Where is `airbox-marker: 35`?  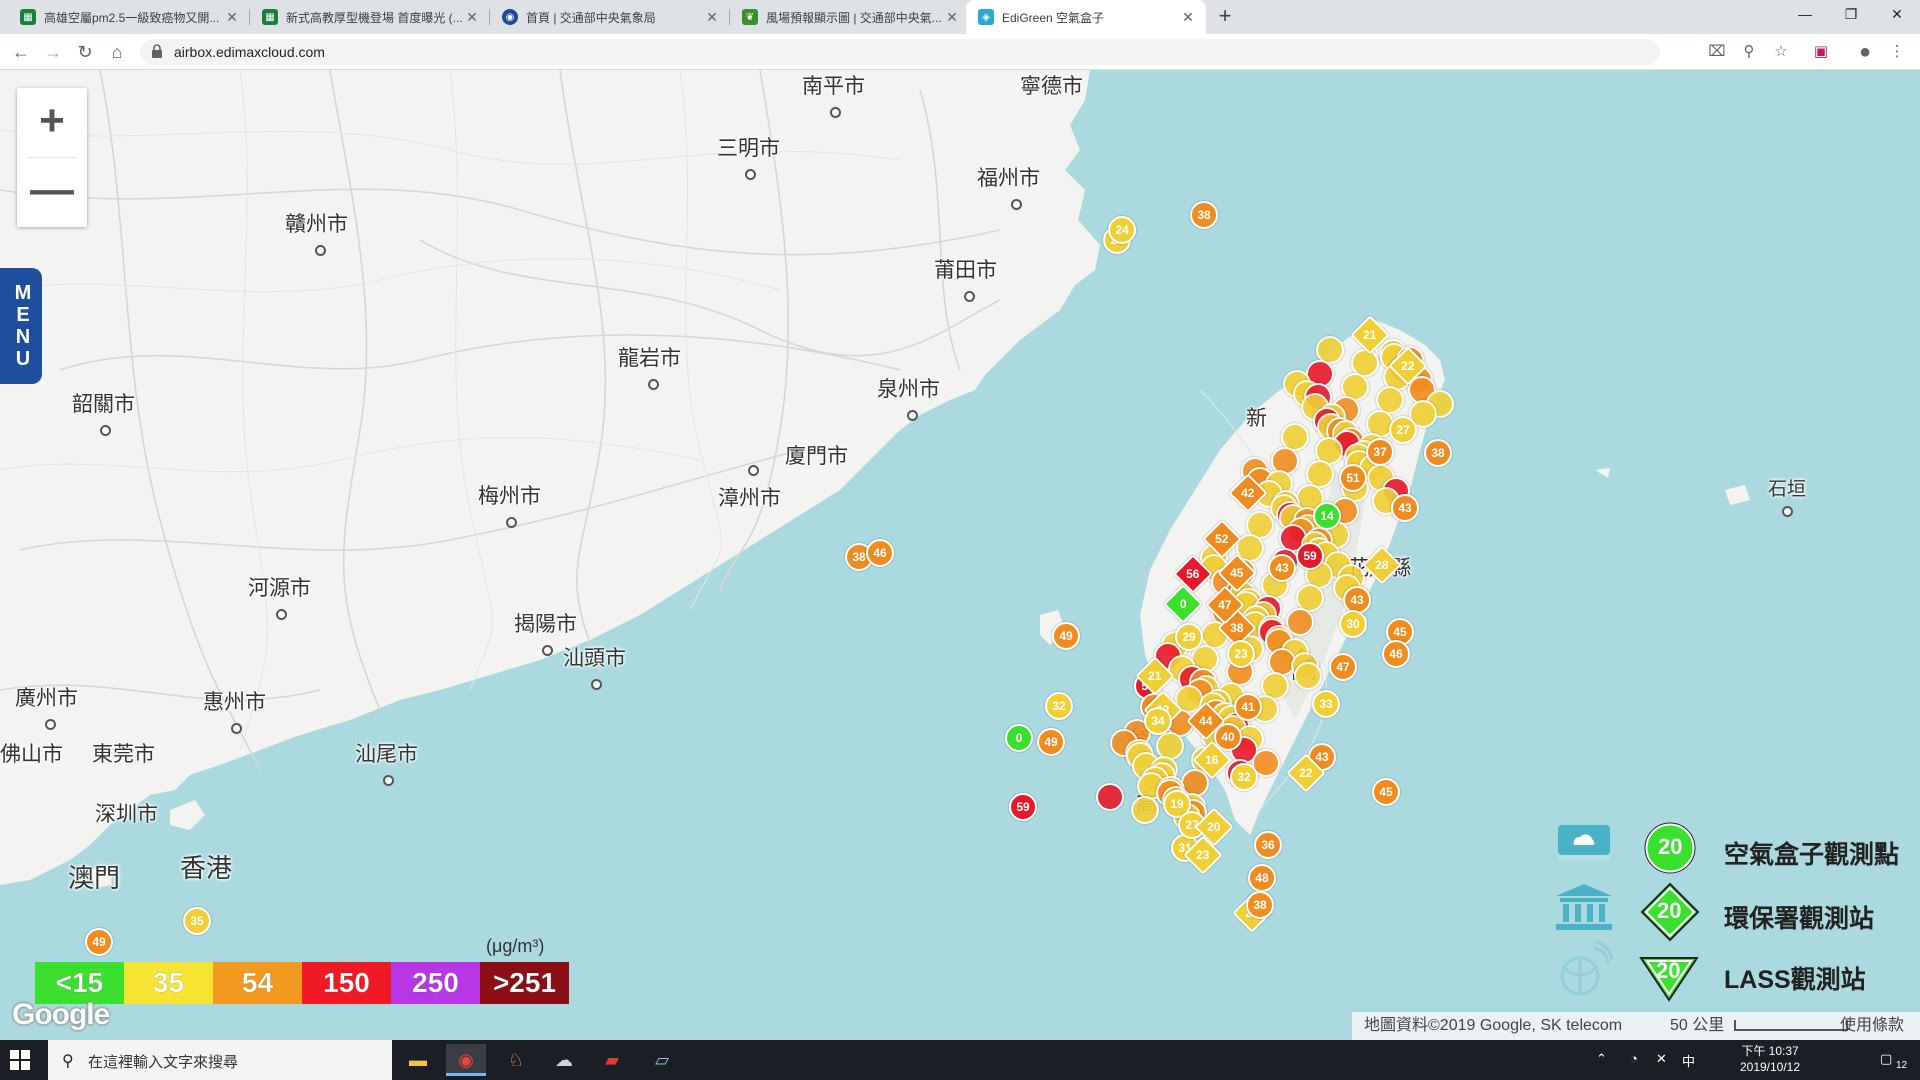 airbox-marker: 35 is located at coordinates (197, 921).